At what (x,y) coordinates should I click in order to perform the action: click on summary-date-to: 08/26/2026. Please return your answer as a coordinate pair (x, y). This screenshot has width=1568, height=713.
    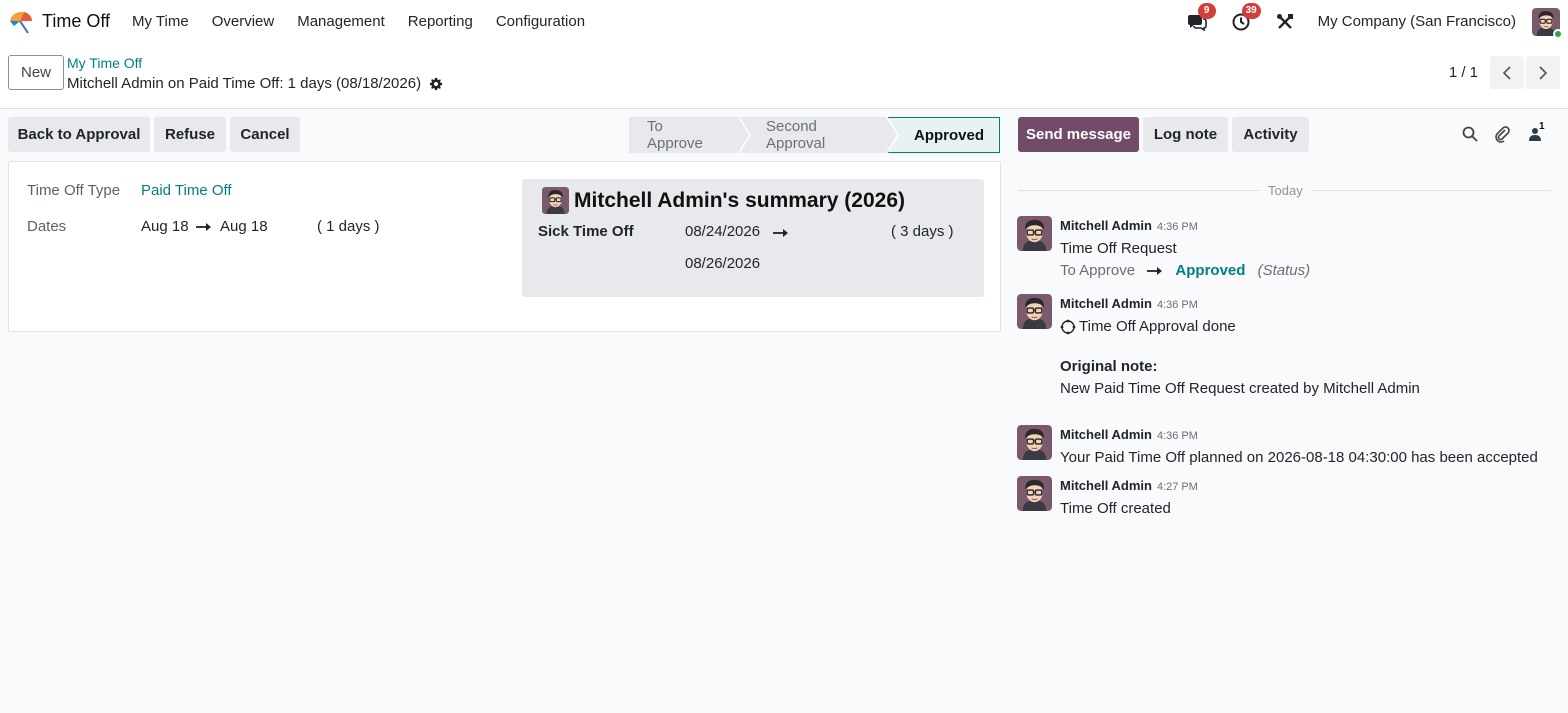
    Looking at the image, I should click on (723, 263).